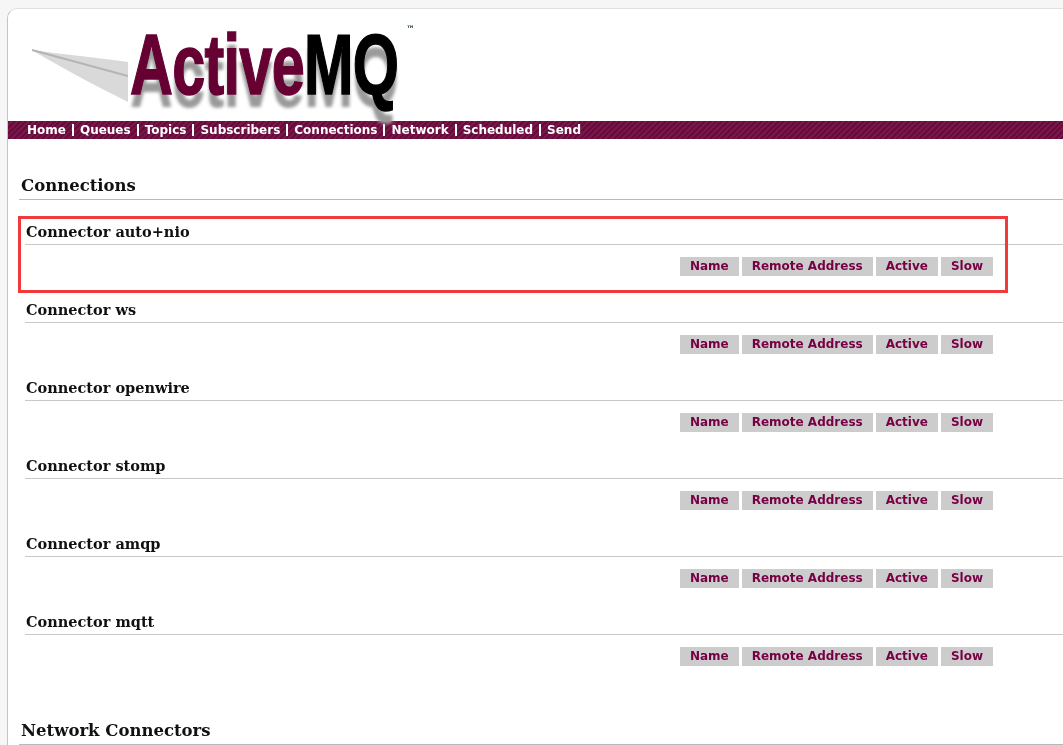 This screenshot has width=1063, height=745. What do you see at coordinates (410, 29) in the screenshot?
I see `trademark-sign: ™` at bounding box center [410, 29].